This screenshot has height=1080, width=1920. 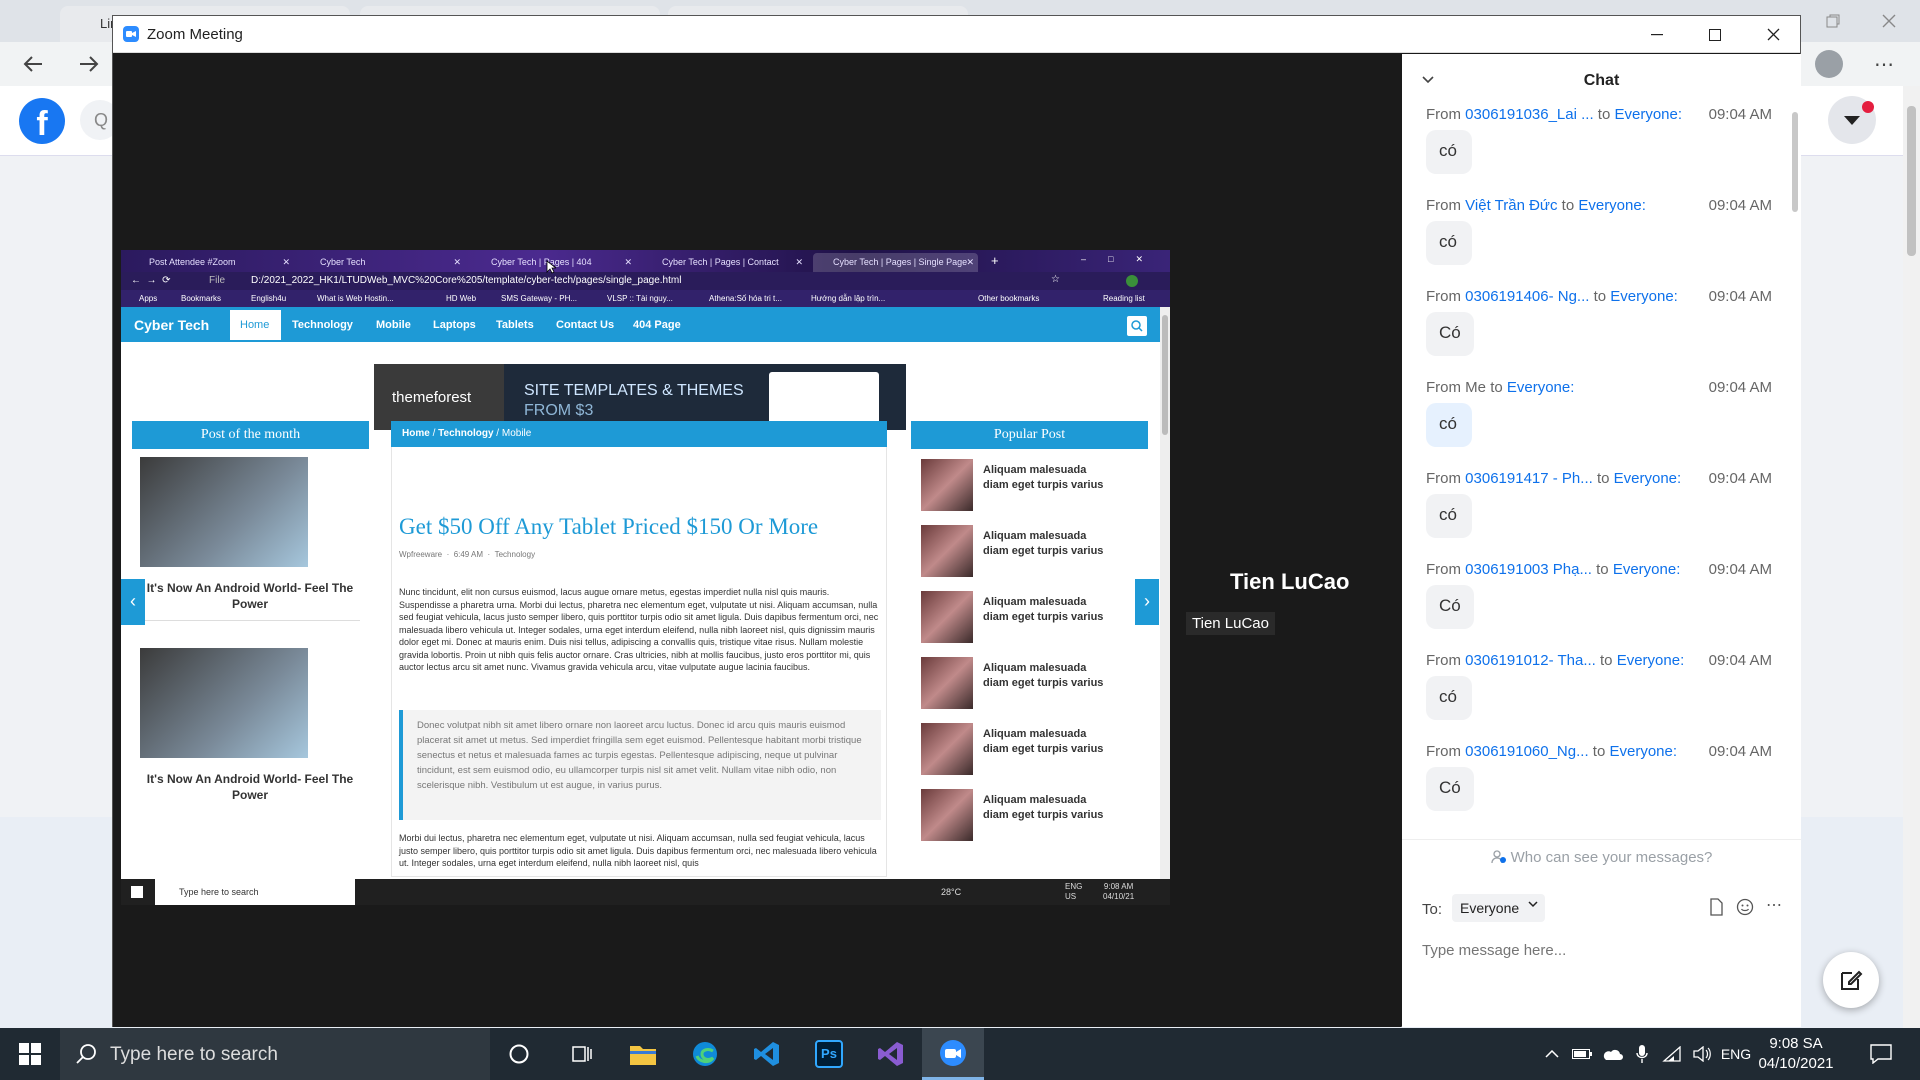 What do you see at coordinates (1601, 857) in the screenshot?
I see `who-can-see-link: Who can see your messages?` at bounding box center [1601, 857].